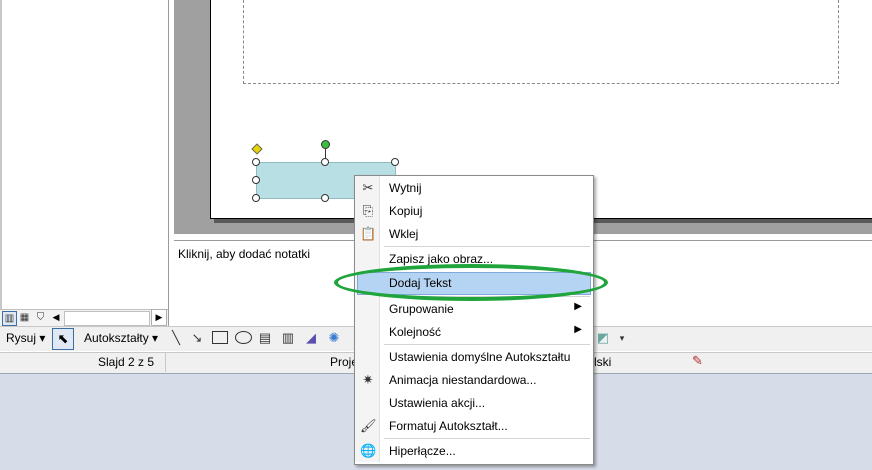  What do you see at coordinates (56, 317) in the screenshot?
I see `scroll-left-icon: ◀` at bounding box center [56, 317].